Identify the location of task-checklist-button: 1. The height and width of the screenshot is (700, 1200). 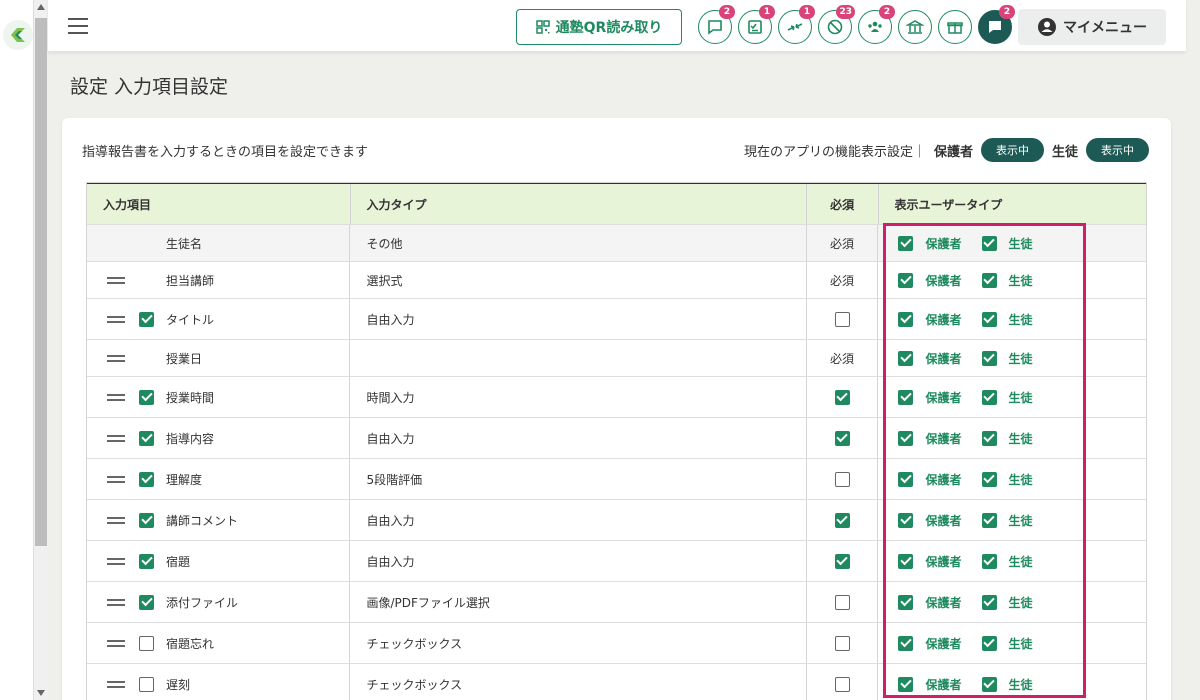
(756, 24).